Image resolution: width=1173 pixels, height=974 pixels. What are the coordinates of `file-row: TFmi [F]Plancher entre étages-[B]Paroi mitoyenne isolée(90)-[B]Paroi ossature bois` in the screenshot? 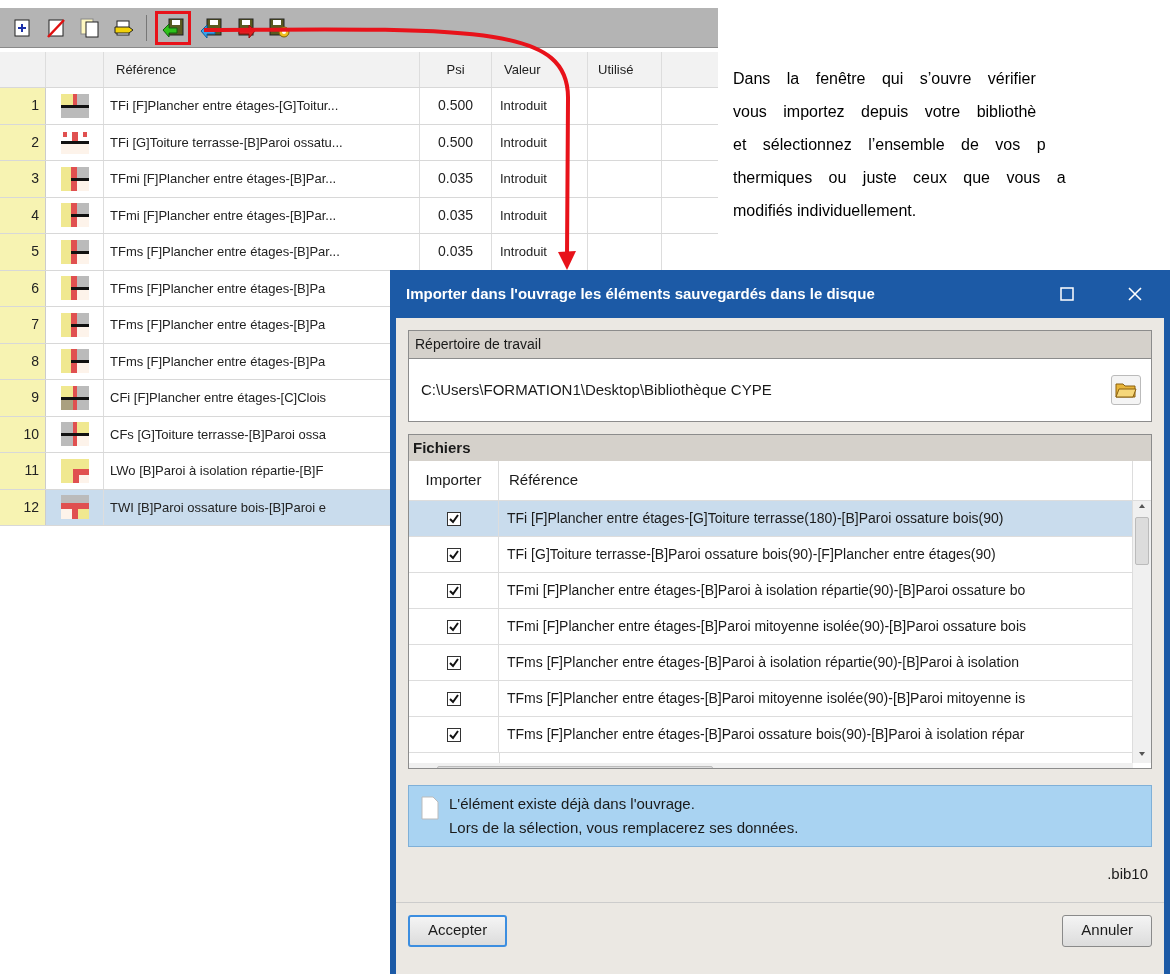 It's located at (771, 627).